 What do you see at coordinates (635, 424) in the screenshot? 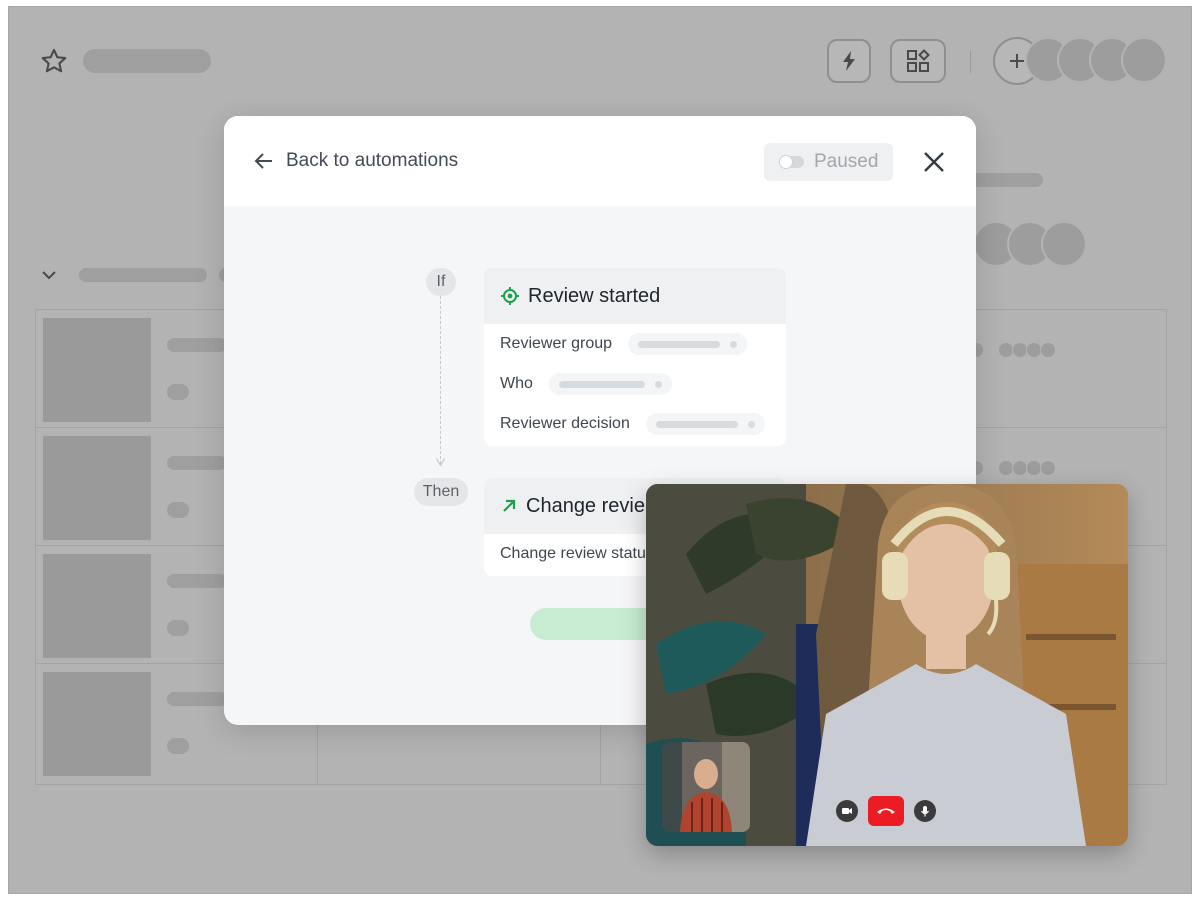
I see `field-reviewer-decision: Reviewer decision` at bounding box center [635, 424].